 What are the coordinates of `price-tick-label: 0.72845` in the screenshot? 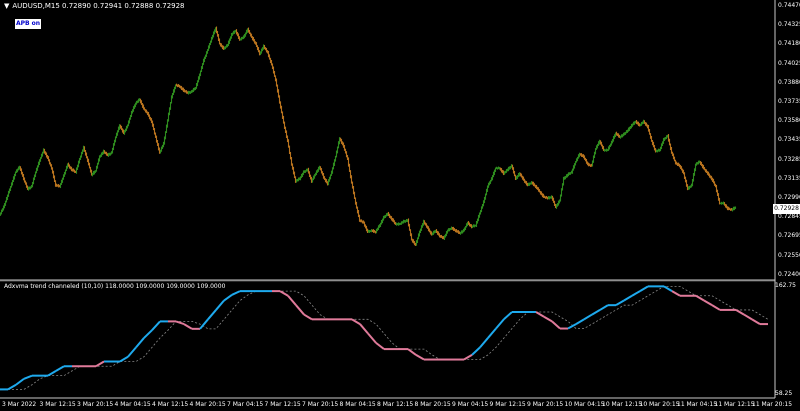 It's located at (789, 217).